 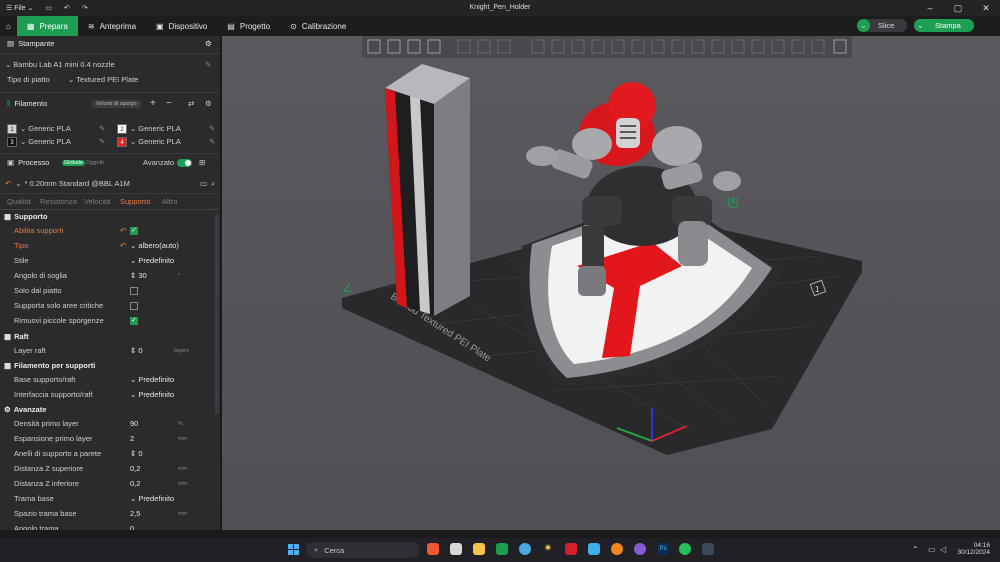 I want to click on pen-holder-model, so click(x=427, y=190).